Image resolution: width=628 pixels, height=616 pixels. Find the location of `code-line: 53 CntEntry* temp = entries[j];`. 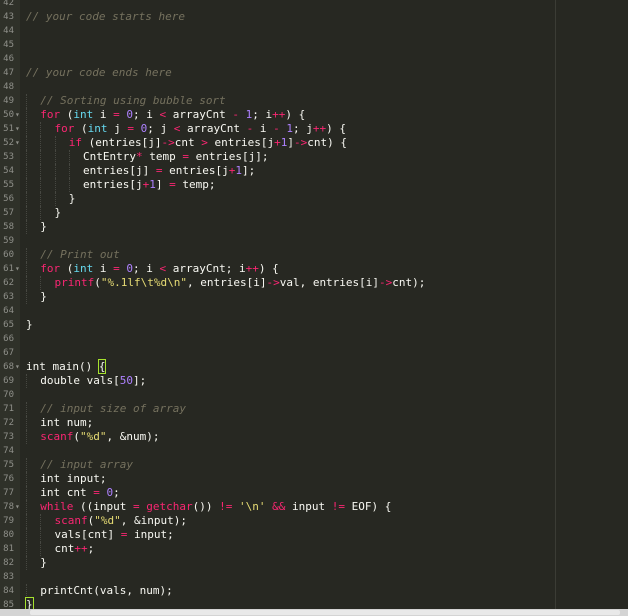

code-line: 53 CntEntry* temp = entries[j]; is located at coordinates (314, 157).